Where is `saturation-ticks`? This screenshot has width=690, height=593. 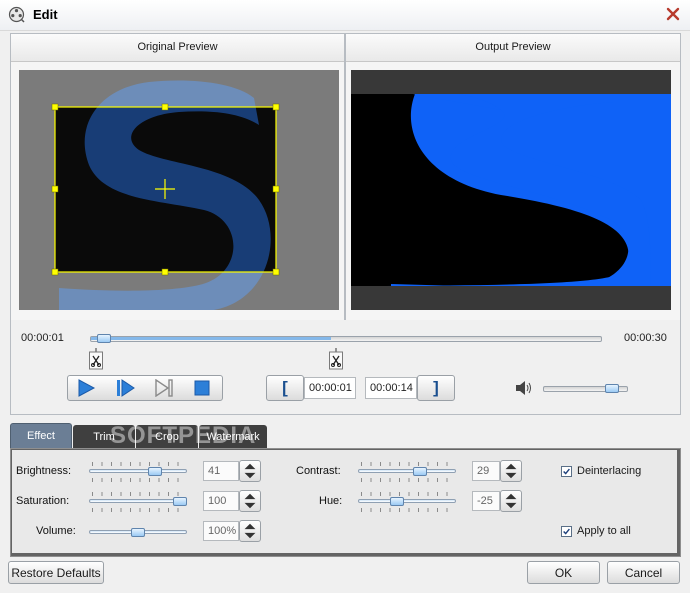
saturation-ticks is located at coordinates (139, 494).